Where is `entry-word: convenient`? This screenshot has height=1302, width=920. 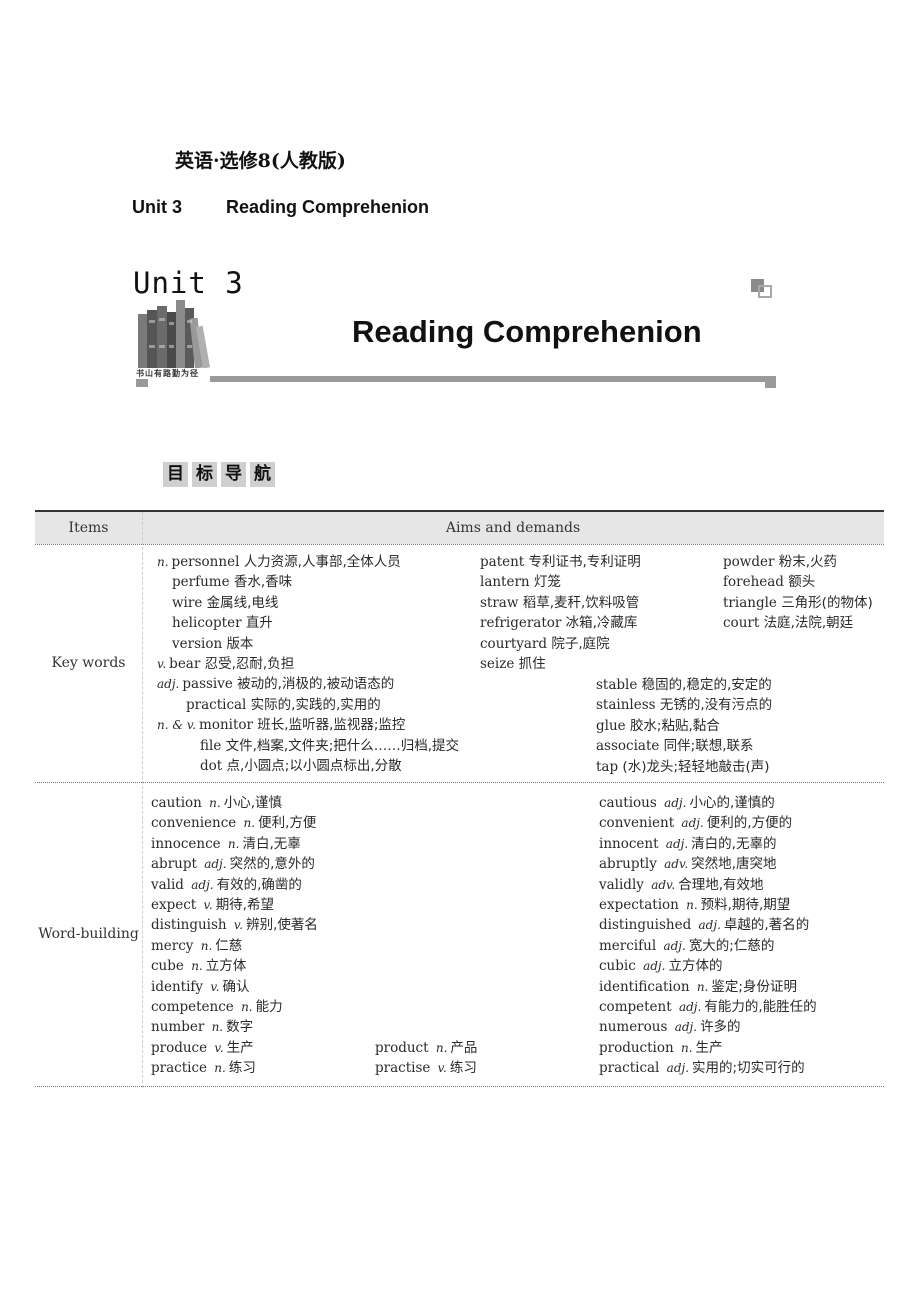 entry-word: convenient is located at coordinates (639, 823).